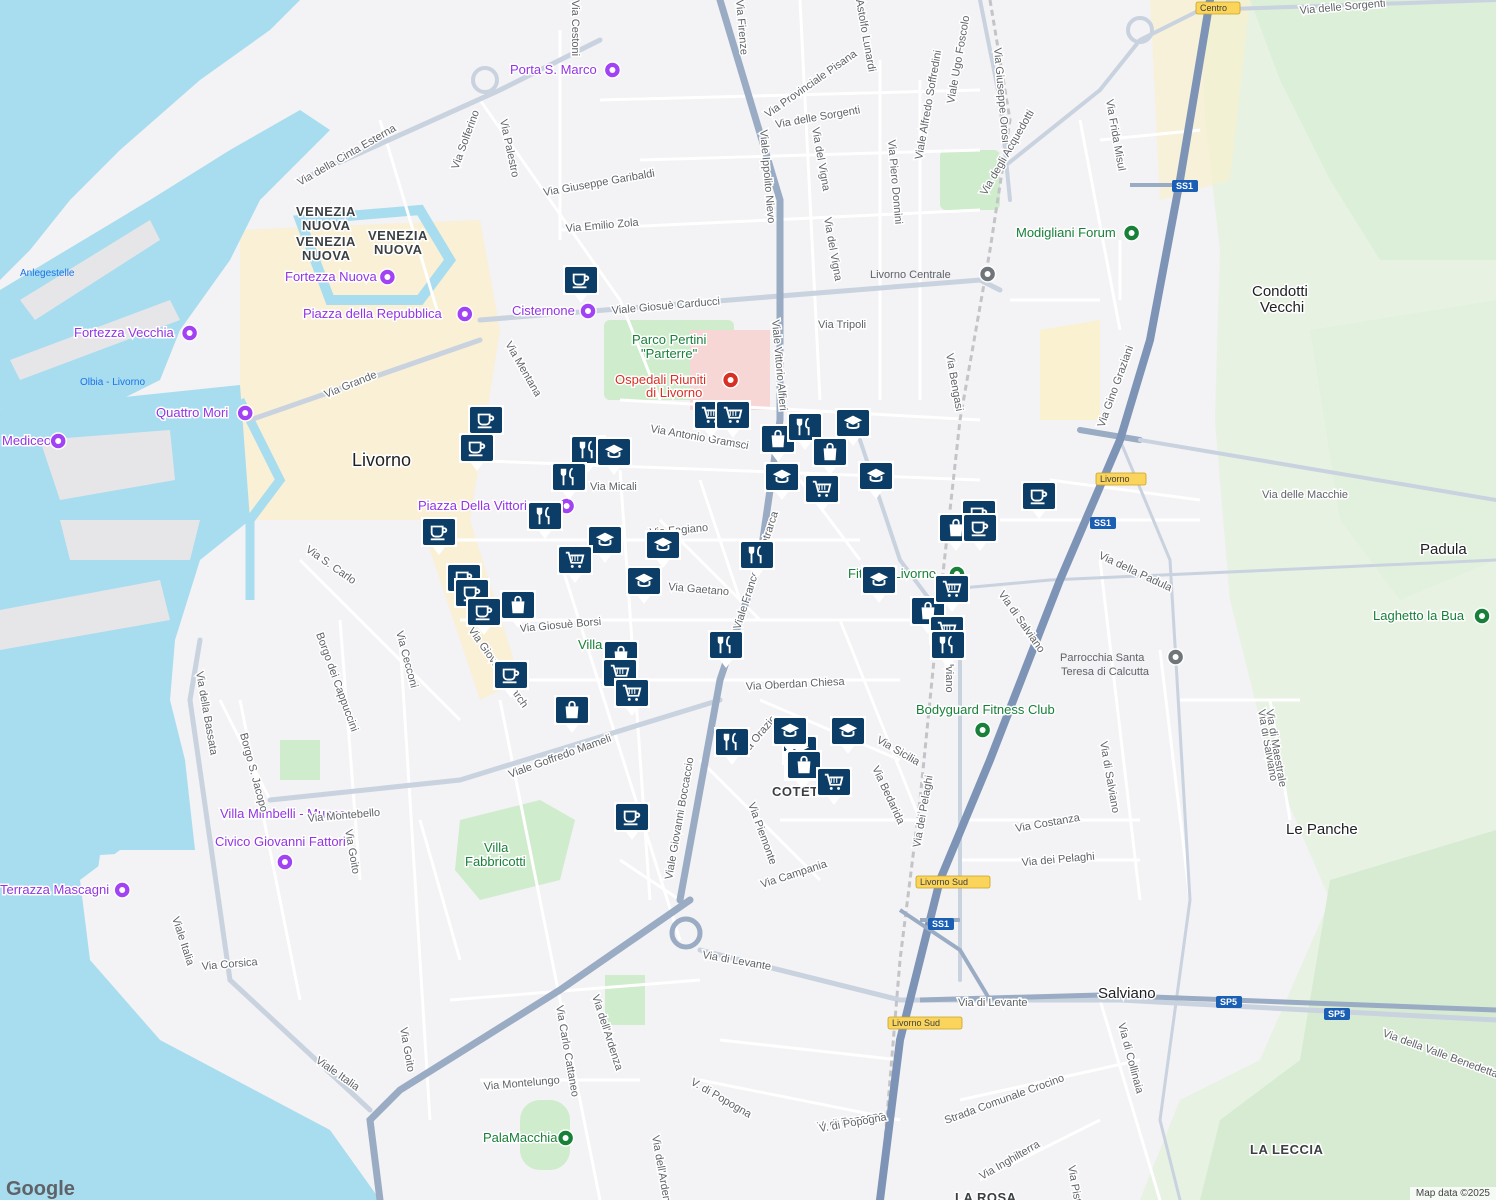  I want to click on road-shield-exit-livsud-1: Livorno Sud, so click(953, 882).